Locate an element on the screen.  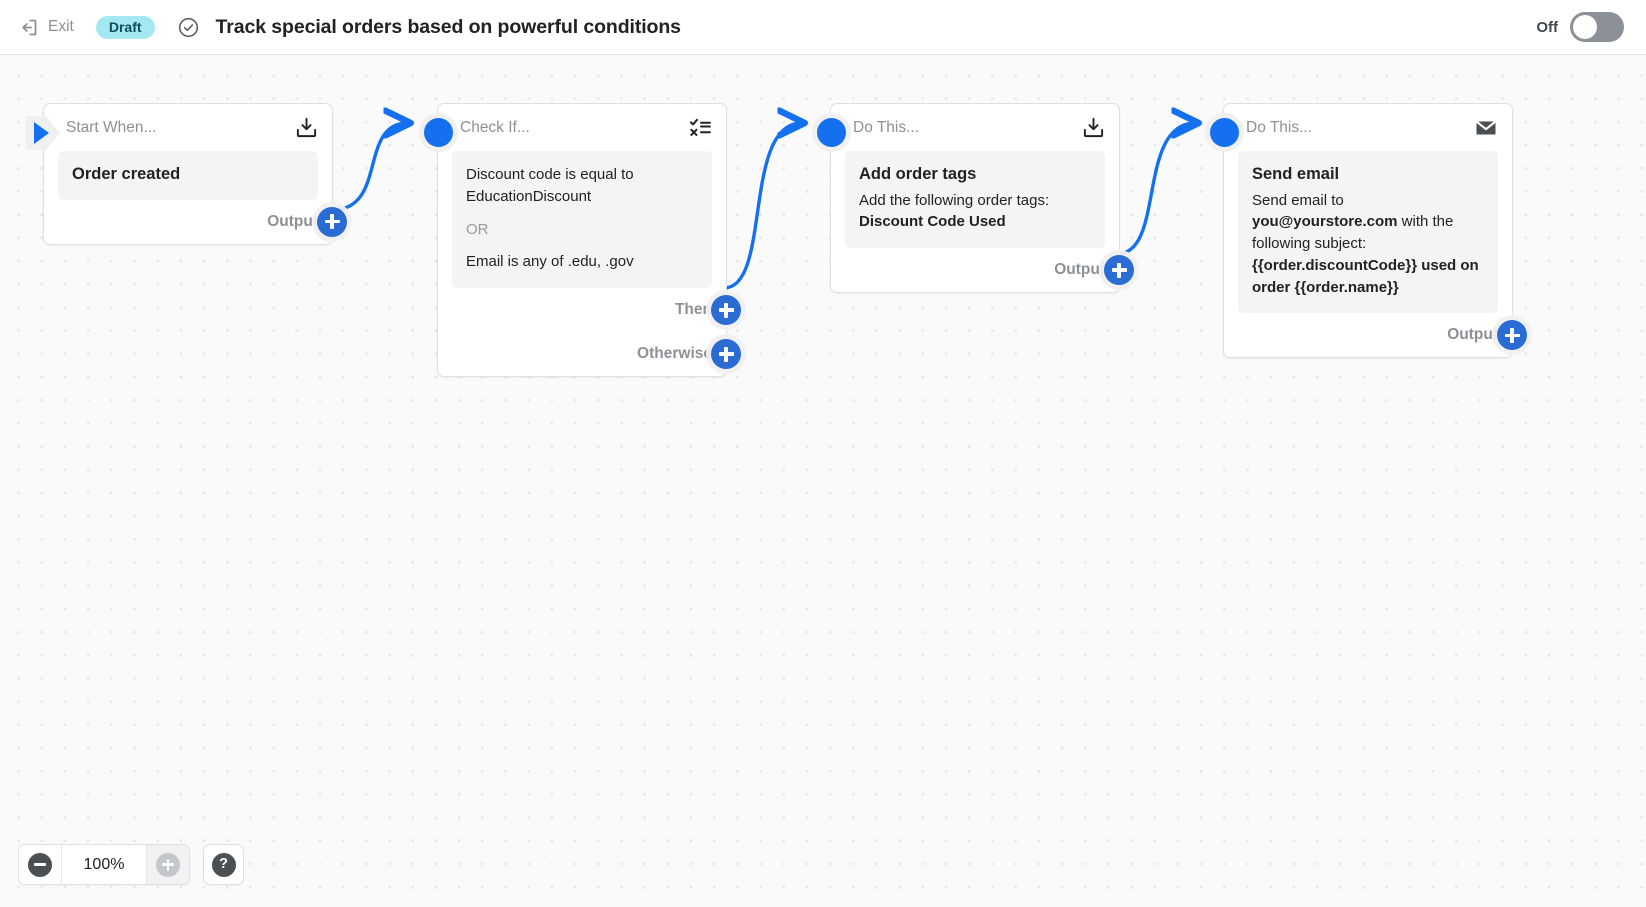
exit-button: Exit is located at coordinates (46, 27).